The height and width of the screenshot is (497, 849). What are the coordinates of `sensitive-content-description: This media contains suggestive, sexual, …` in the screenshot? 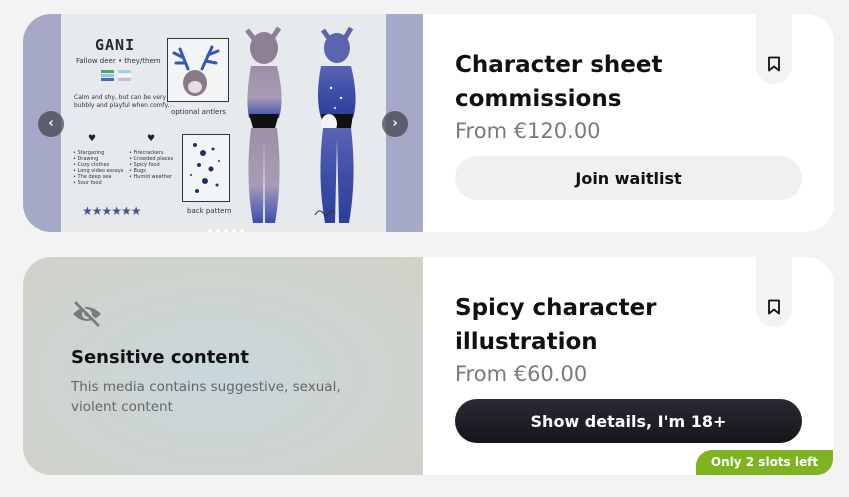 It's located at (206, 397).